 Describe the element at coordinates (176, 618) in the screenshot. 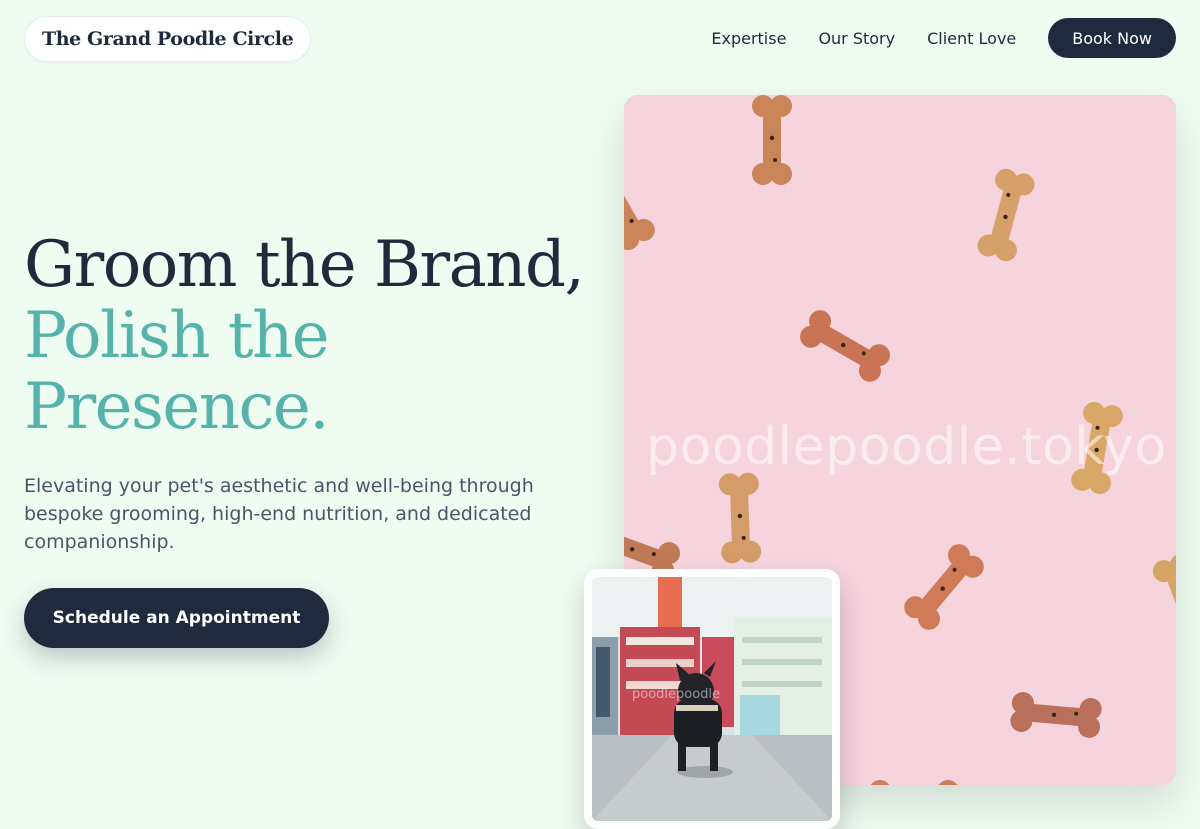

I see `schedule-appointment-button: Schedule an Appointment` at that location.